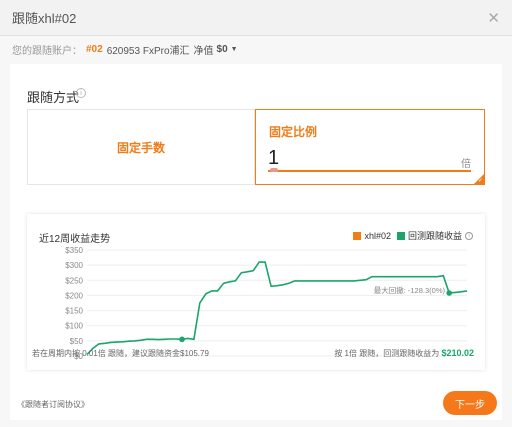 Image resolution: width=512 pixels, height=427 pixels. What do you see at coordinates (466, 164) in the screenshot?
I see `ratio-unit: 倍` at bounding box center [466, 164].